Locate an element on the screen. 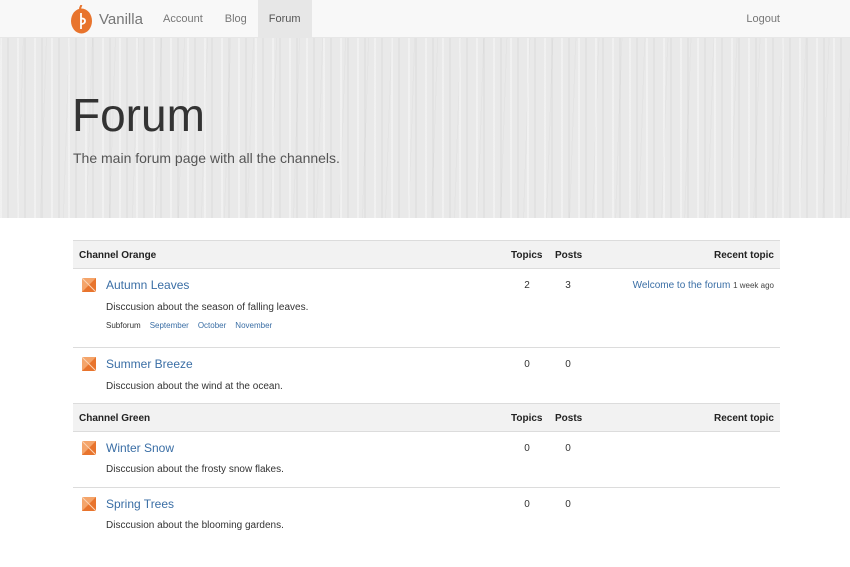  forum-title-link: Autumn Leaves is located at coordinates (147, 285).